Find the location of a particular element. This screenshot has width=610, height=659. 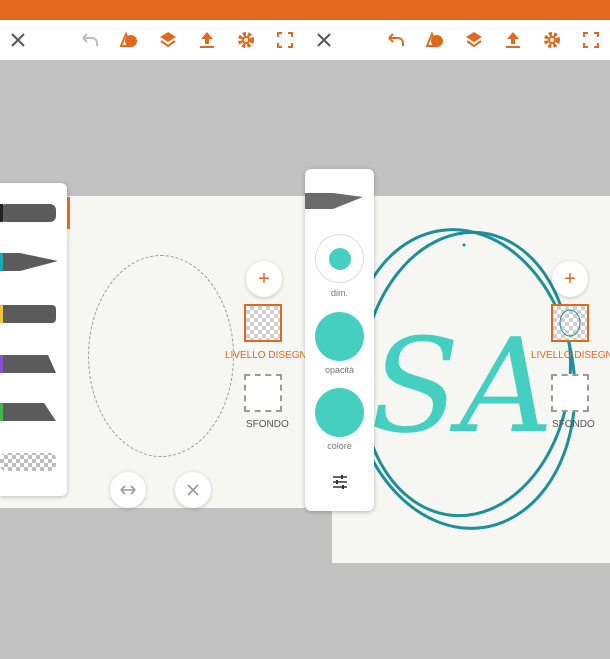

toolbar-left is located at coordinates (152, 40).